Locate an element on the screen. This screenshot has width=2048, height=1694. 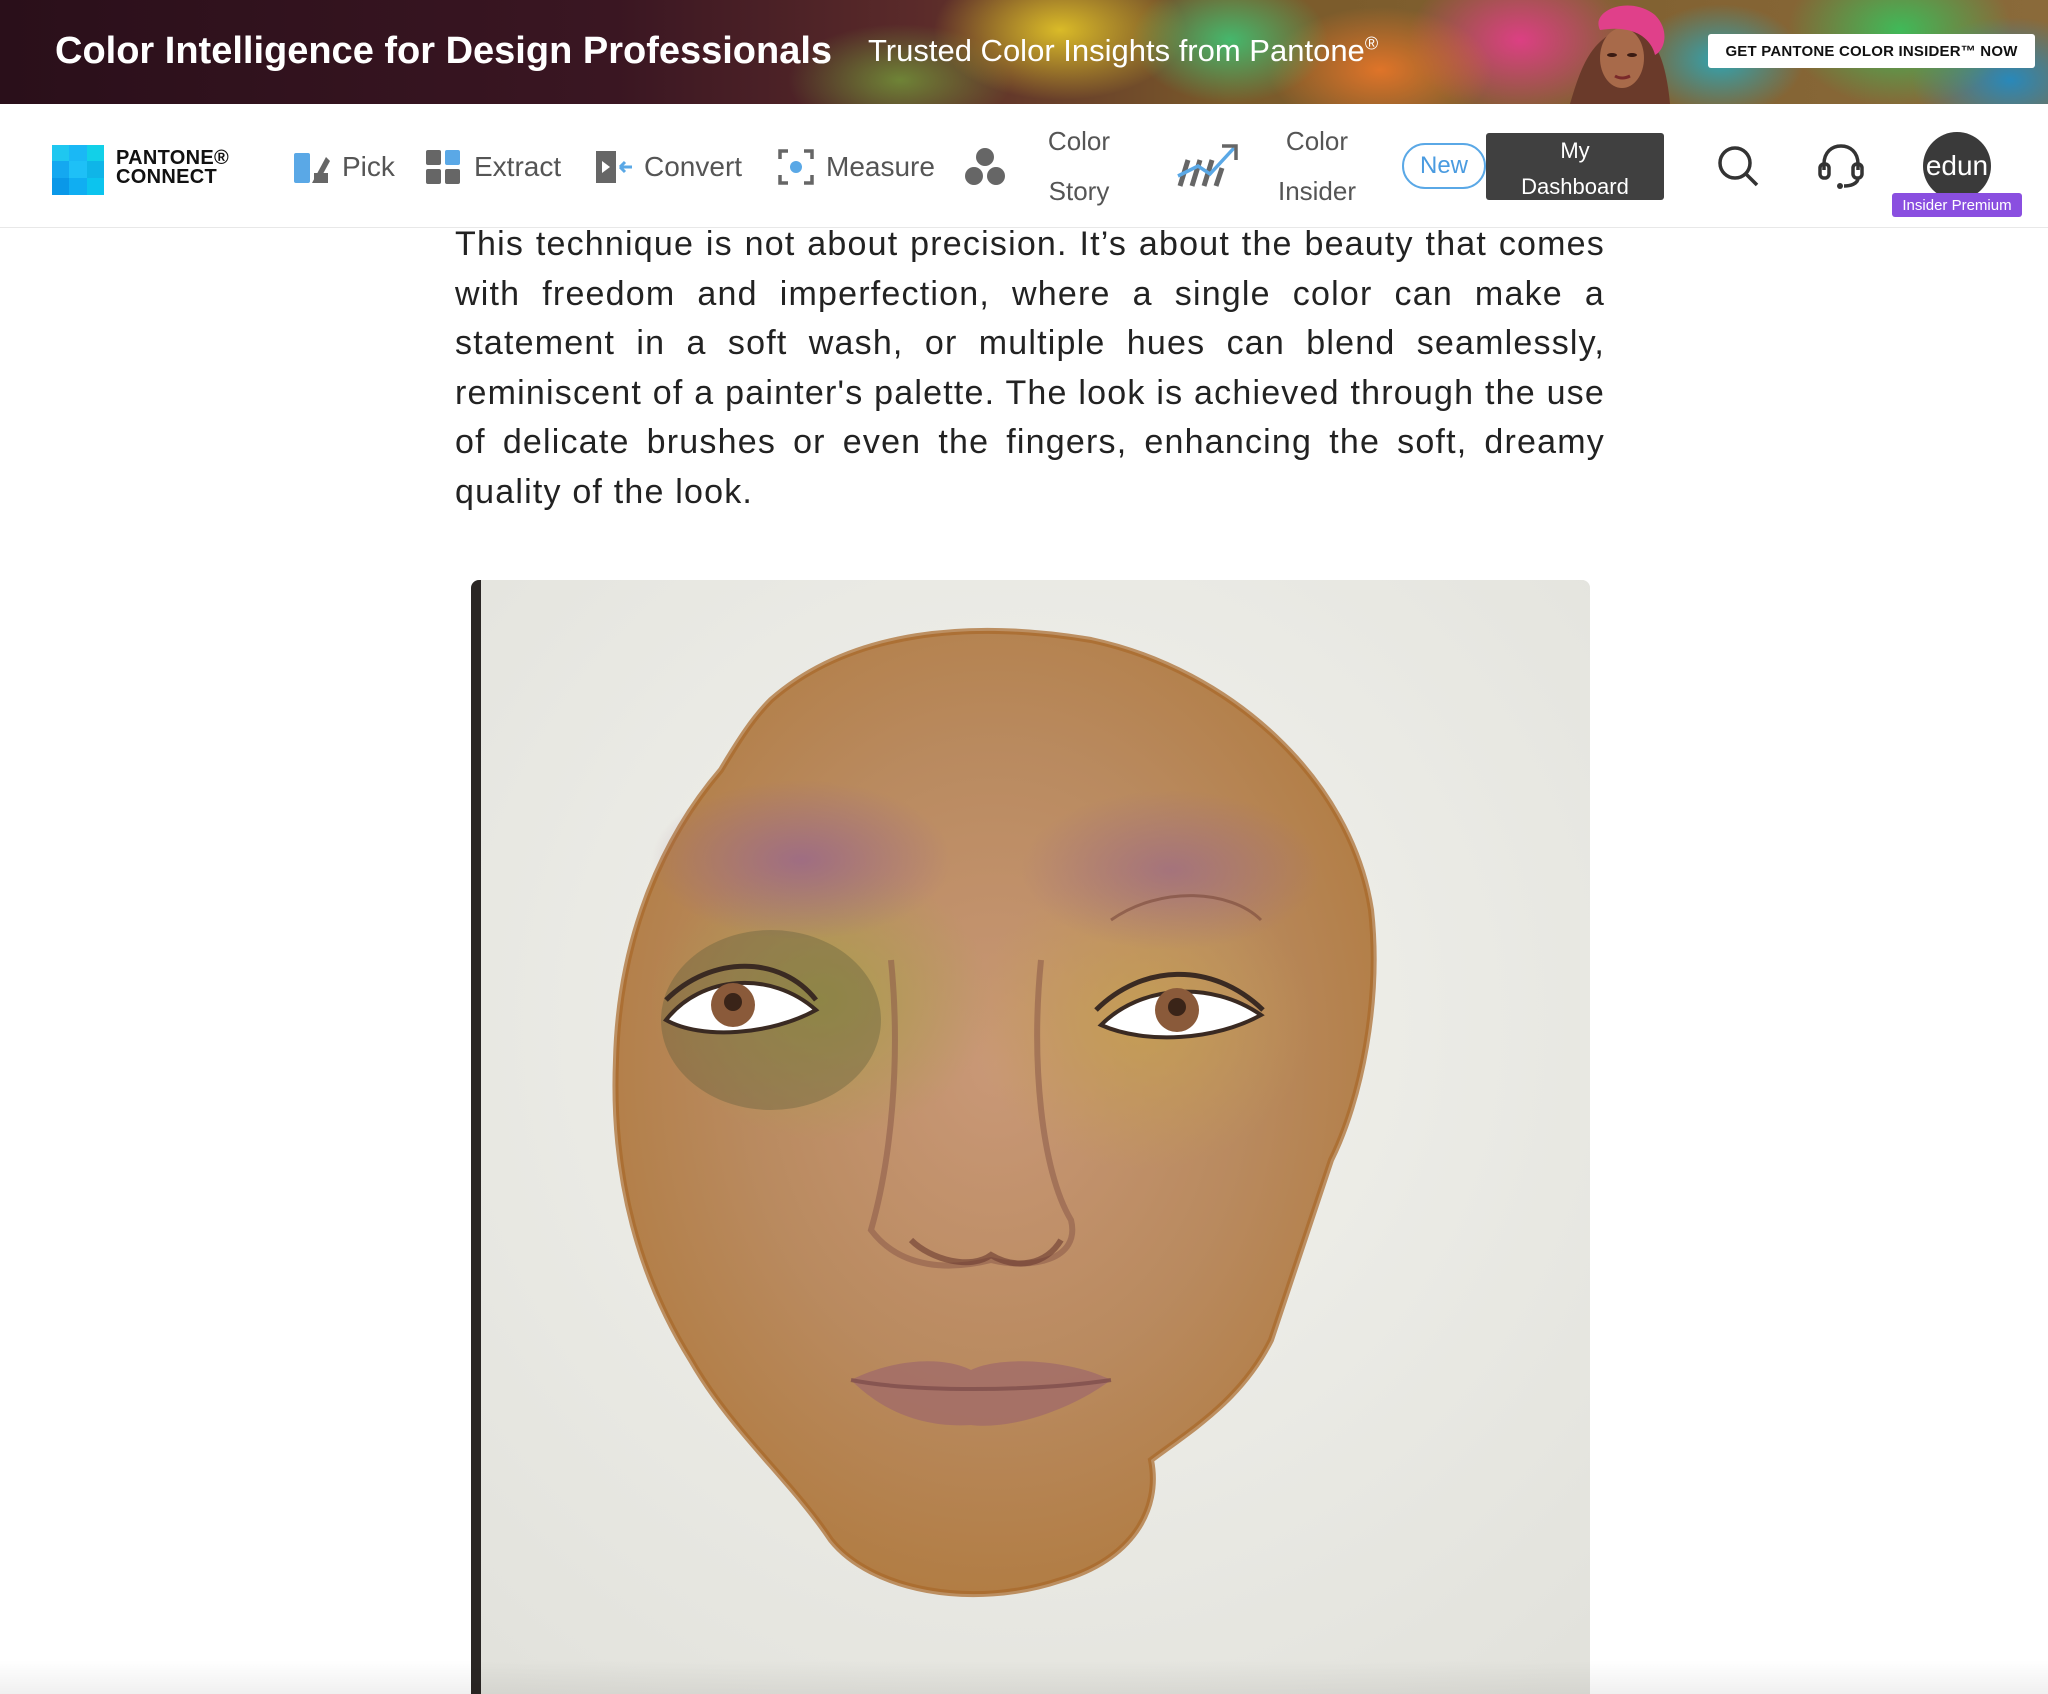
banner-subtitle-text: Trusted Color Insights from Pantone is located at coordinates (1116, 50).